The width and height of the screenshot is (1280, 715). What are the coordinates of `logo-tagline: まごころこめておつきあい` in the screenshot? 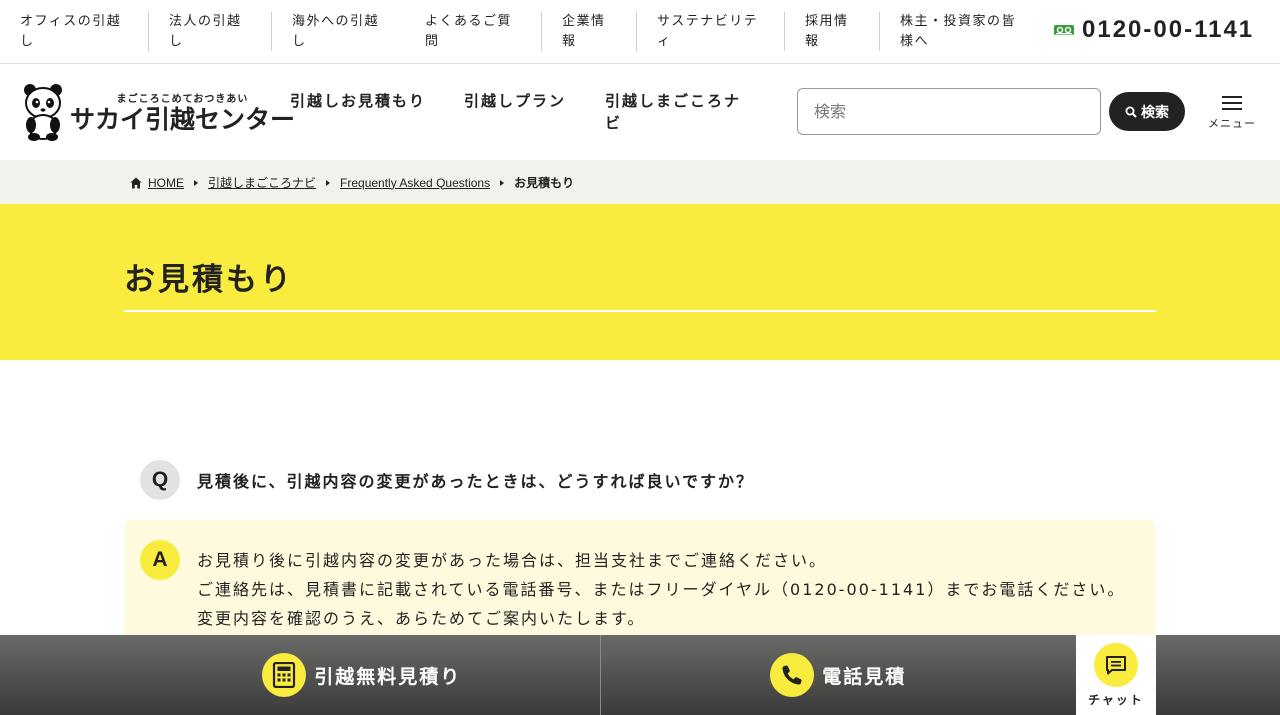 It's located at (182, 99).